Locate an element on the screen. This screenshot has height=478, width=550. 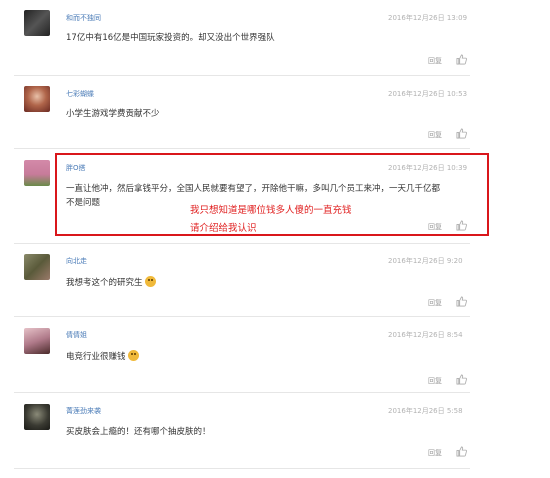
comment-item: 向北走 2016年12月26日 9:20 我想考这个的研究生 回复 is located at coordinates (240, 279).